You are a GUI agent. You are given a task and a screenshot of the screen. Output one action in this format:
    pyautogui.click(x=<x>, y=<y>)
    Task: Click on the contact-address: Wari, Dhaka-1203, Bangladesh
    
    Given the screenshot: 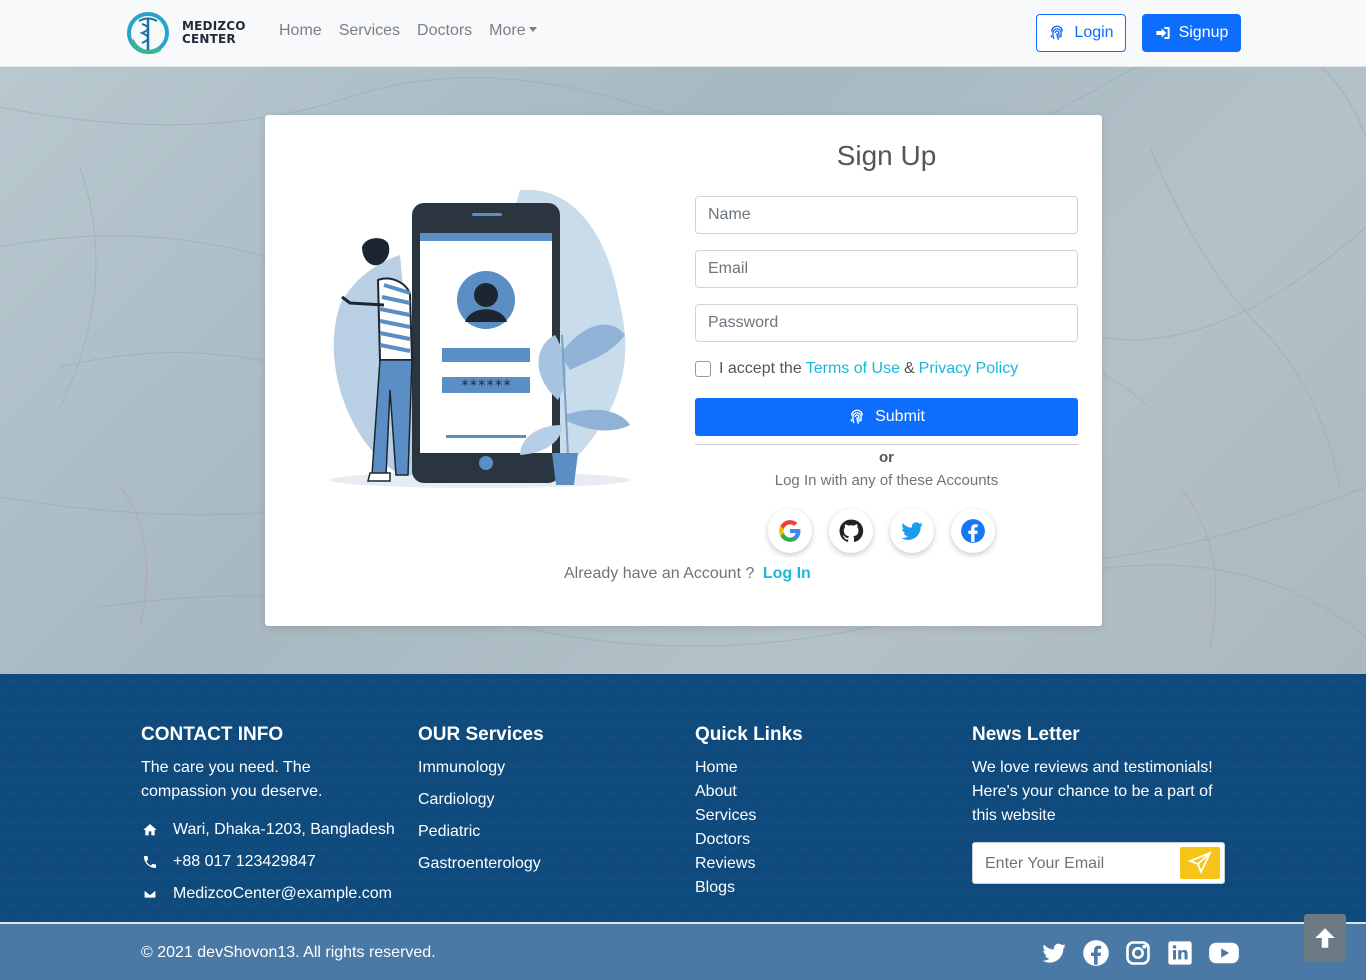 What is the action you would take?
    pyautogui.click(x=271, y=830)
    